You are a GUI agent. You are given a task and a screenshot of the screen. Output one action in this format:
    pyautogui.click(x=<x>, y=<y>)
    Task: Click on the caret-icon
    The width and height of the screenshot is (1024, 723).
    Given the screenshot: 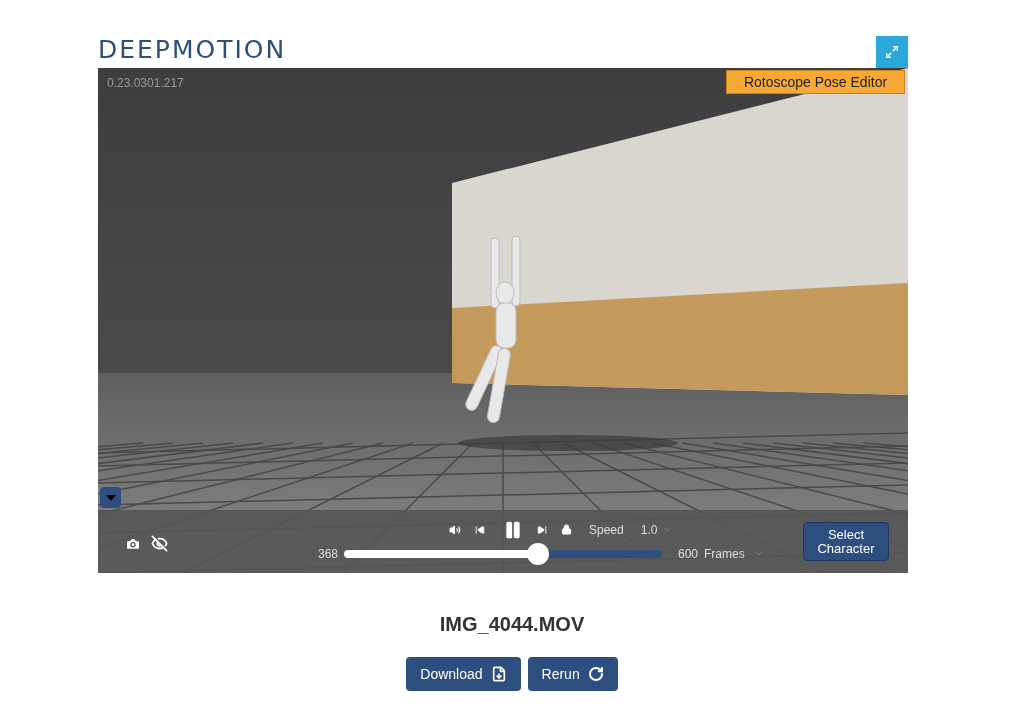 What is the action you would take?
    pyautogui.click(x=110, y=497)
    